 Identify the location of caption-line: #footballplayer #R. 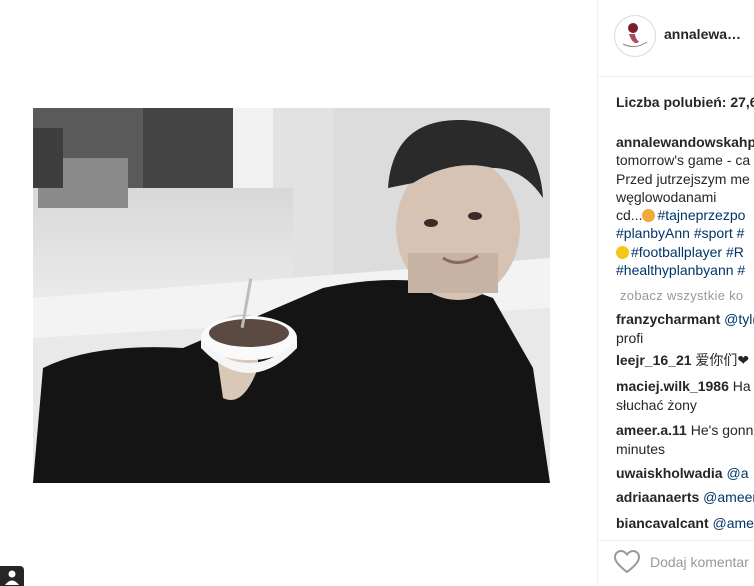
(685, 252).